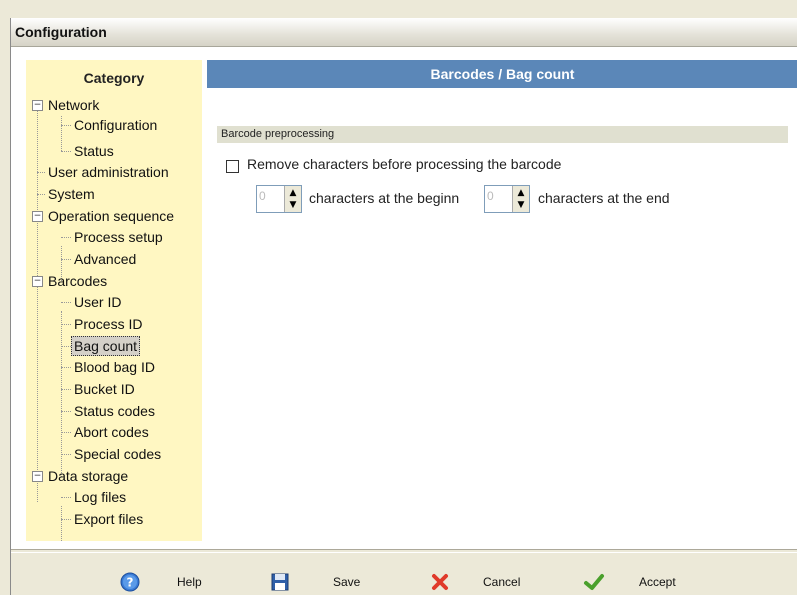 Image resolution: width=797 pixels, height=595 pixels. I want to click on floppy-disk-icon, so click(280, 582).